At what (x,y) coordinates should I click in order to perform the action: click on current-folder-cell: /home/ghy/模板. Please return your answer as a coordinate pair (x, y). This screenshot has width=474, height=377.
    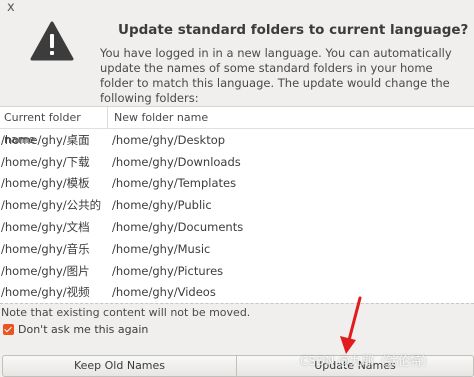
    Looking at the image, I should click on (45, 183).